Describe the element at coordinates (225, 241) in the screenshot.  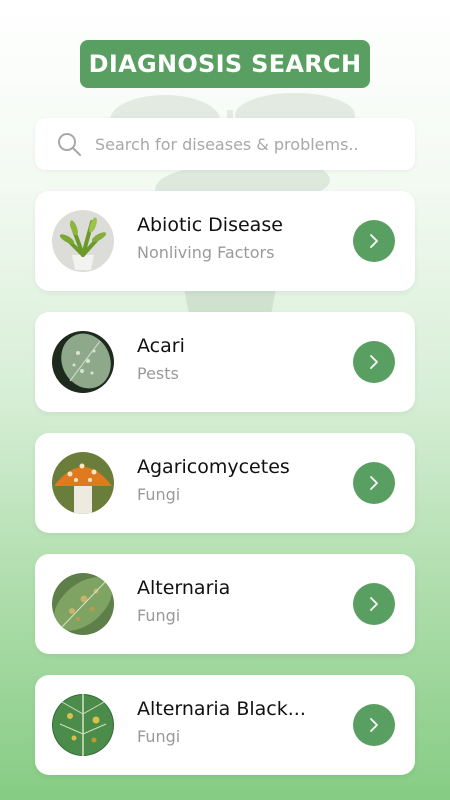
I see `list-item-abiotic-disease: Abiotic Disease Nonliving Factors` at that location.